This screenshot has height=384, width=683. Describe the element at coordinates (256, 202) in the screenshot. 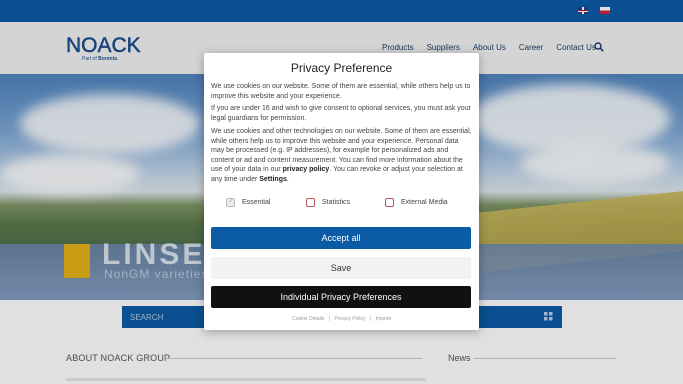

I see `checkbox-label: Essential` at that location.